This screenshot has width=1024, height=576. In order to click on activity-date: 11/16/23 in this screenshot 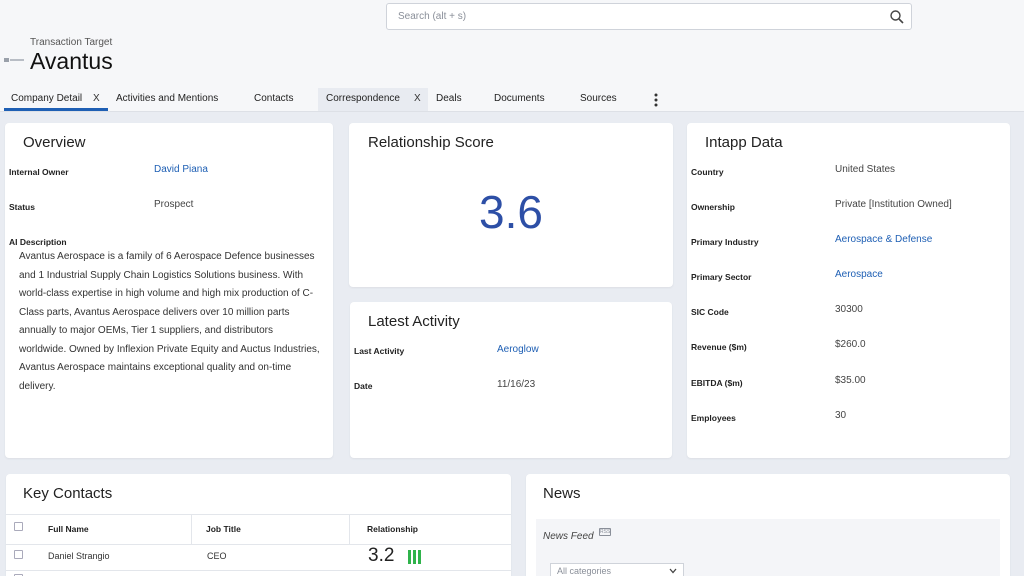, I will do `click(516, 384)`.